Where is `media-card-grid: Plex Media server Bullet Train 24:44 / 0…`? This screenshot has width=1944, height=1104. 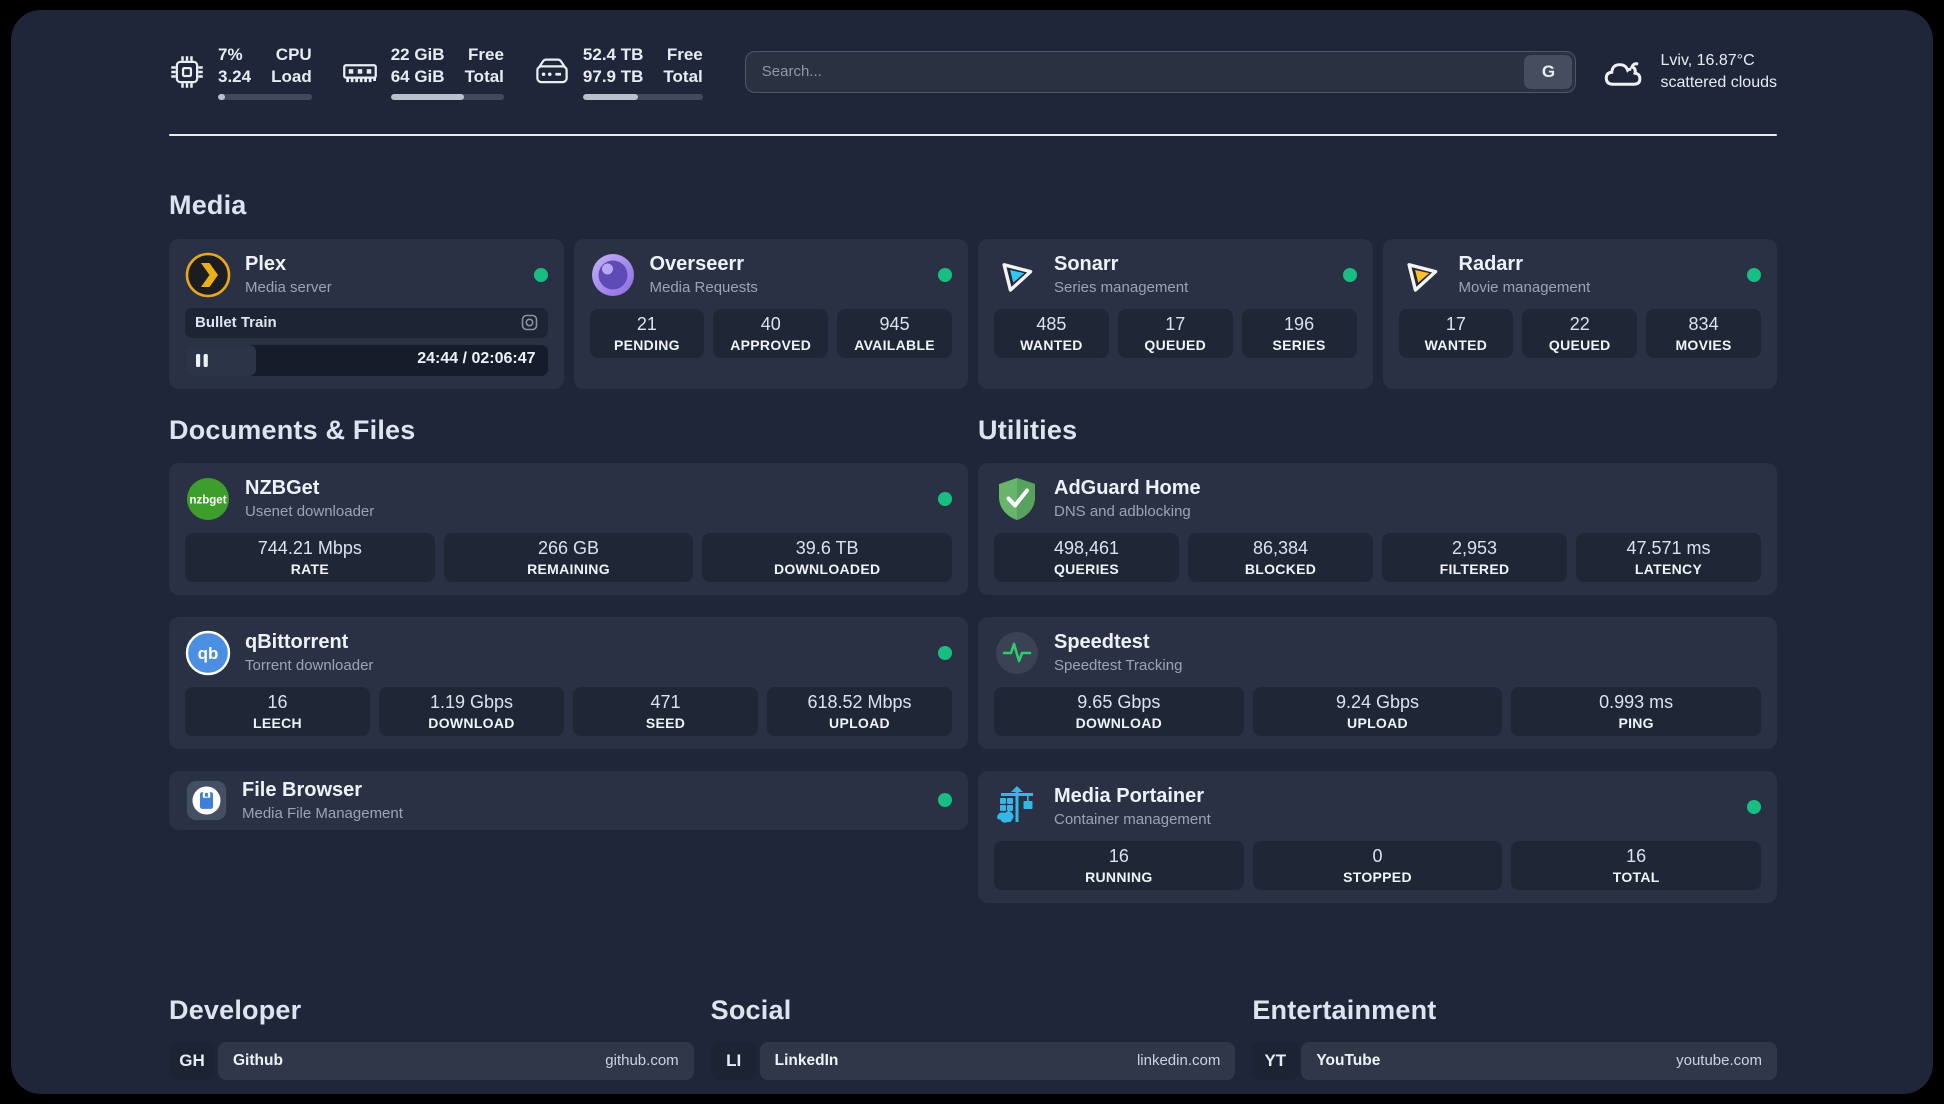 media-card-grid: Plex Media server Bullet Train 24:44 / 0… is located at coordinates (973, 313).